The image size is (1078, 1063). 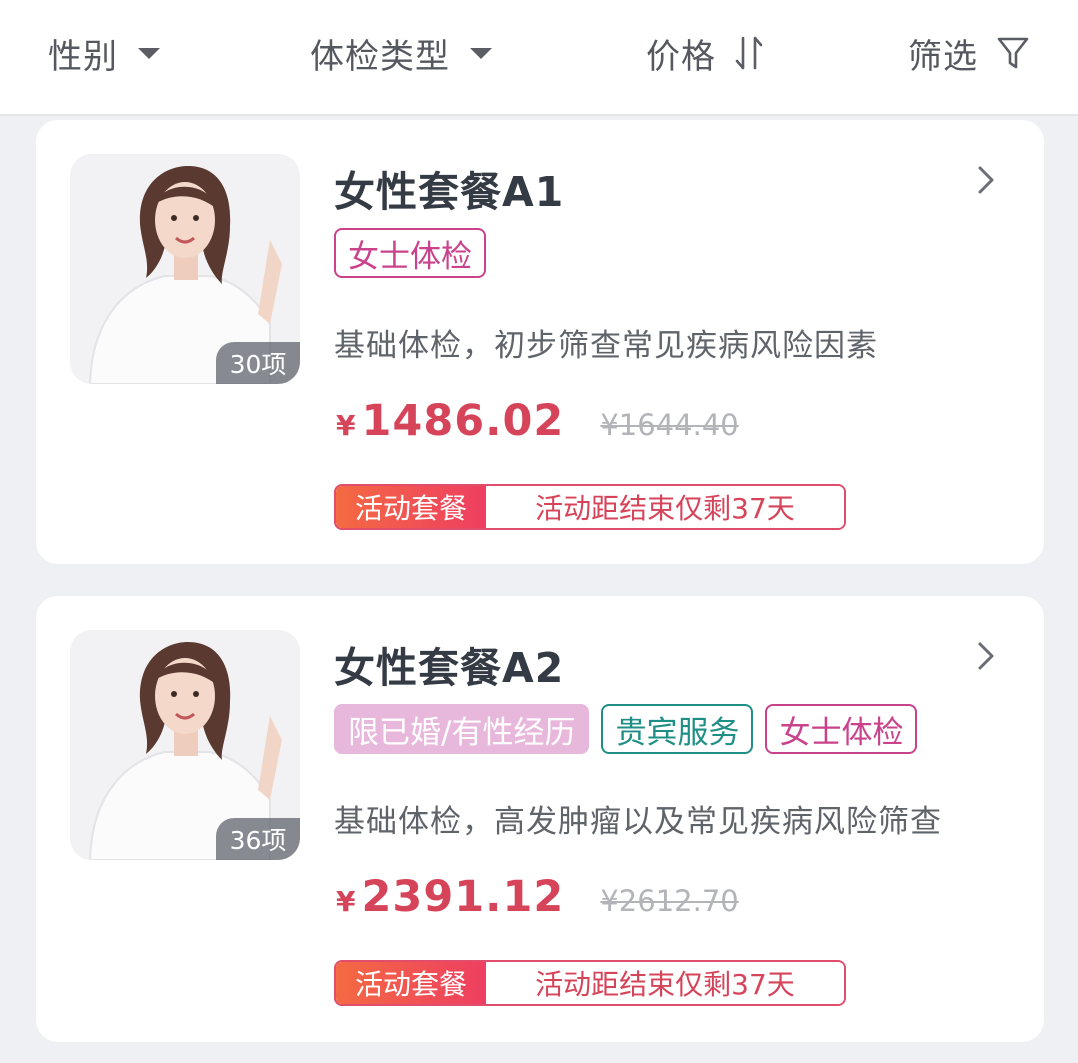 I want to click on item-count-badge: 36项, so click(x=258, y=839).